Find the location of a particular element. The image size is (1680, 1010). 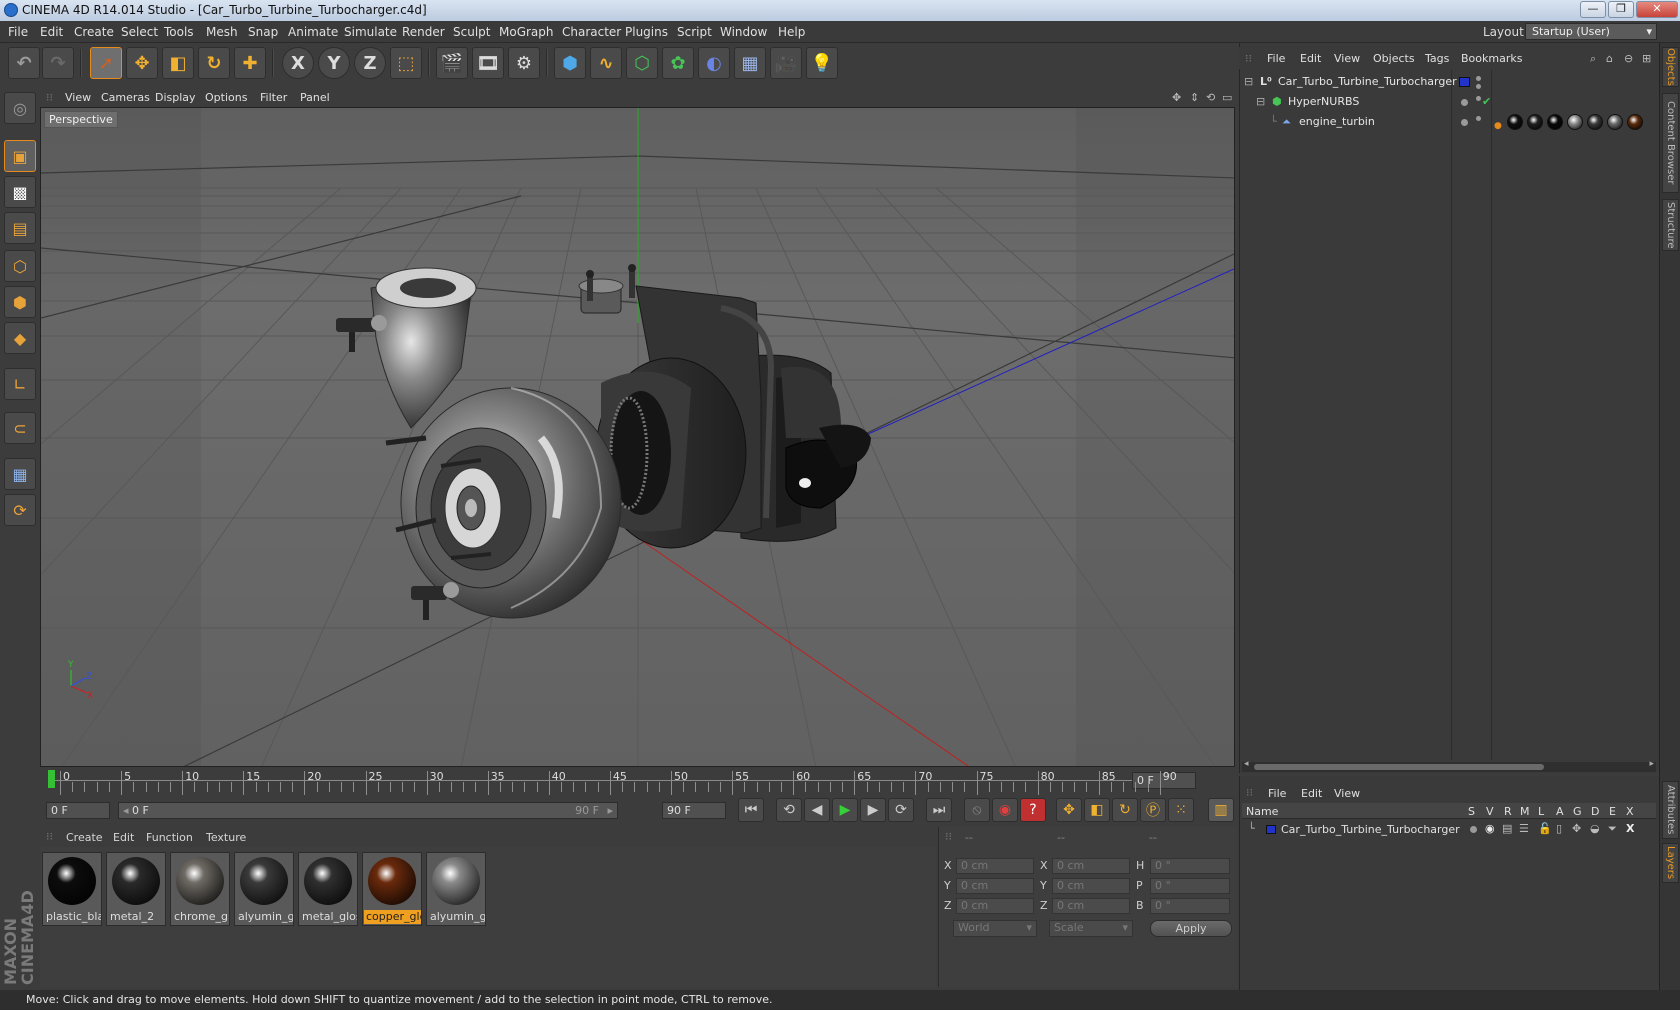

key-parameter-icon: Ⓟ is located at coordinates (1153, 810).